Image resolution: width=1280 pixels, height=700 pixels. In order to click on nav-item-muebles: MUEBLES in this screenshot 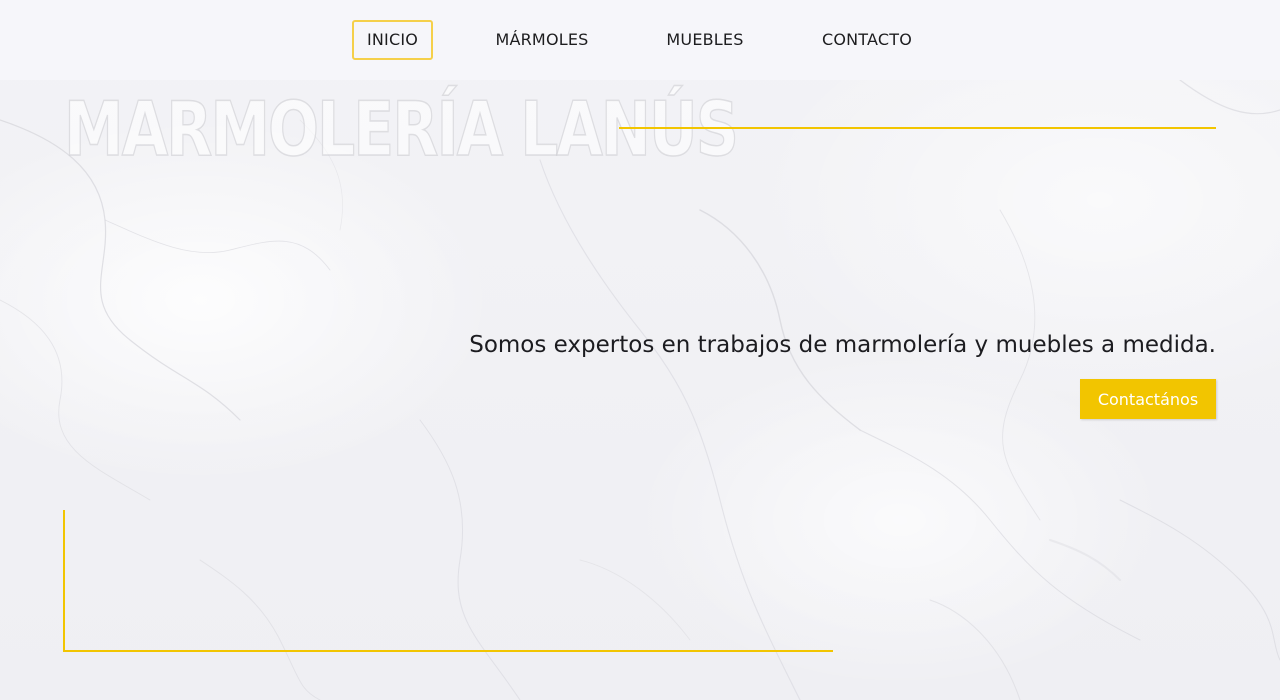, I will do `click(705, 40)`.